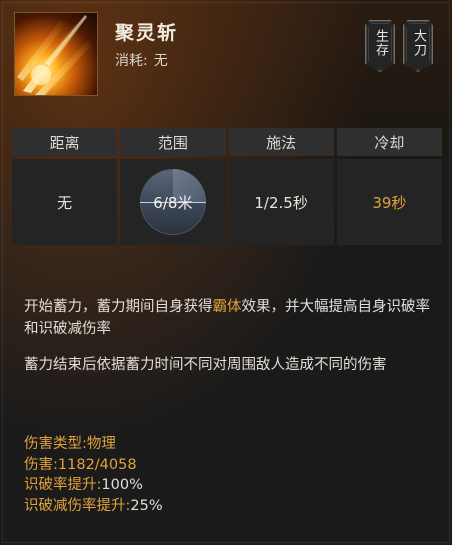  What do you see at coordinates (227, 307) in the screenshot?
I see `description-highlight-superarmor: 霸体` at bounding box center [227, 307].